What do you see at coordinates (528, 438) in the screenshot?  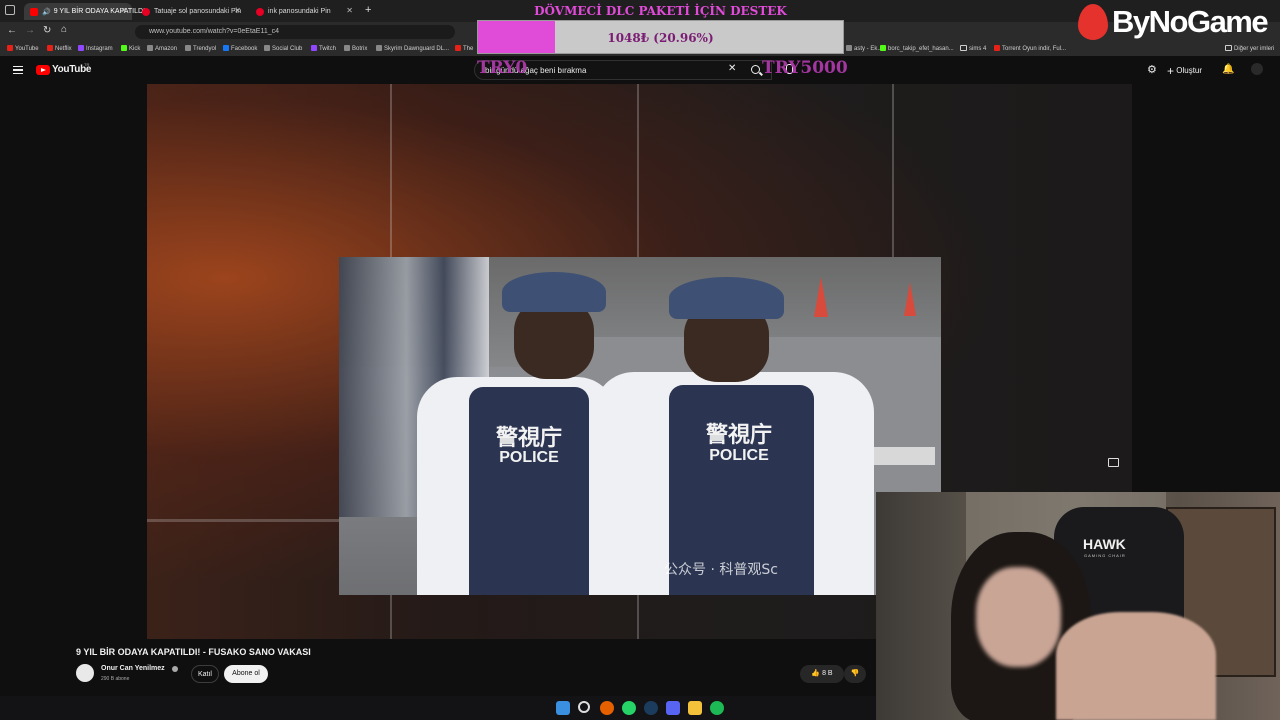 I see `officer-1-kanji: 警視庁` at bounding box center [528, 438].